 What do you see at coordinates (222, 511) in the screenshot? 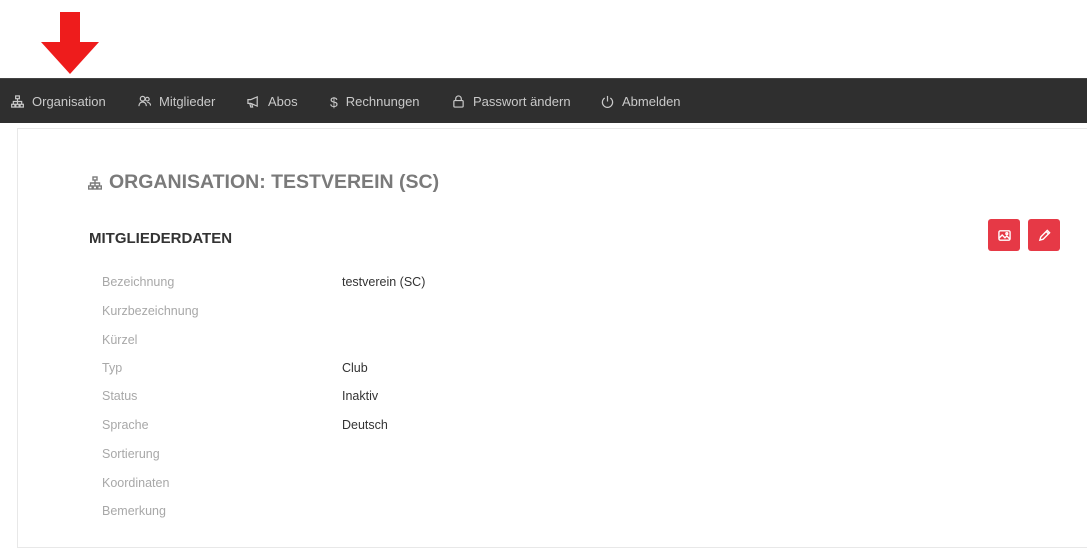
I see `field-row-bemerkung: Bemerkung` at bounding box center [222, 511].